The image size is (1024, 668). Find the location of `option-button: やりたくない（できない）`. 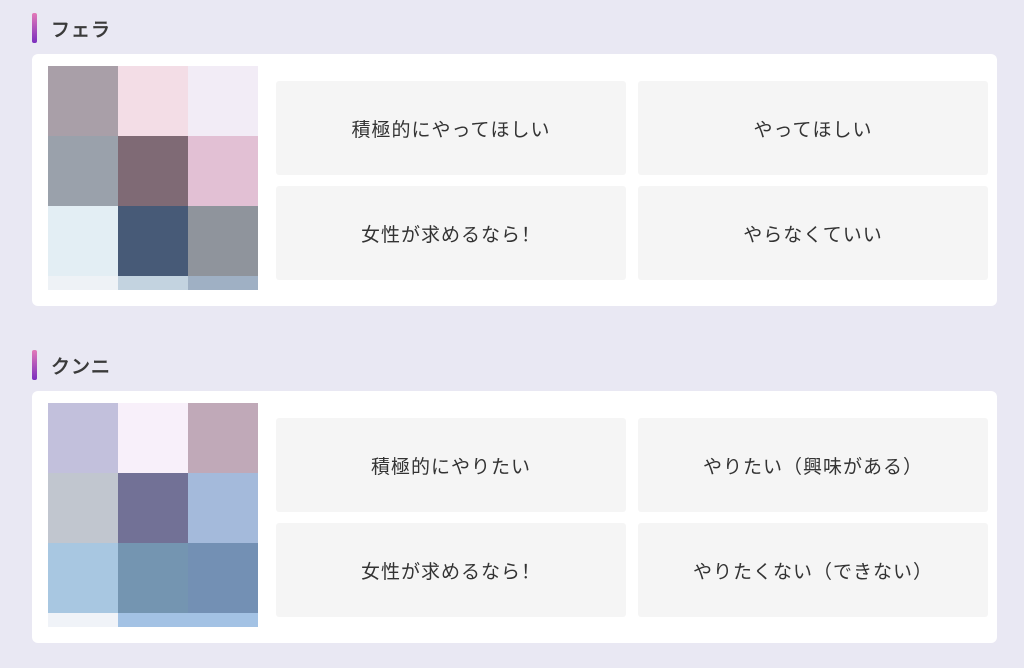

option-button: やりたくない（できない） is located at coordinates (813, 570).